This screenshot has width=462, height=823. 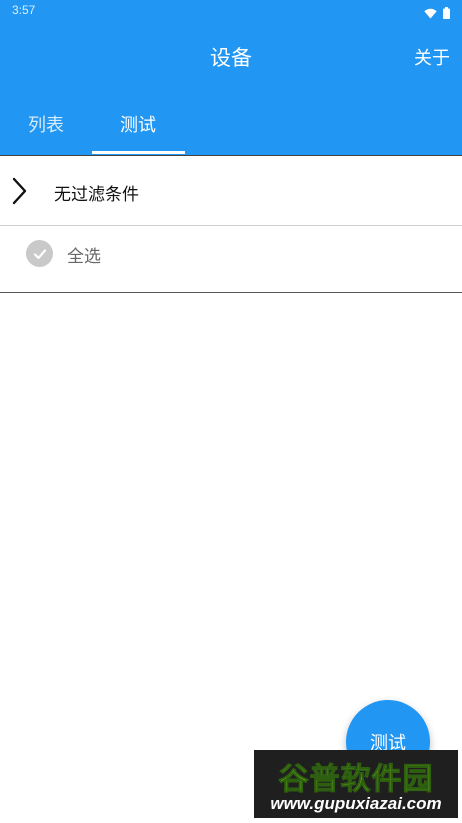 I want to click on check-circle-icon, so click(x=39, y=253).